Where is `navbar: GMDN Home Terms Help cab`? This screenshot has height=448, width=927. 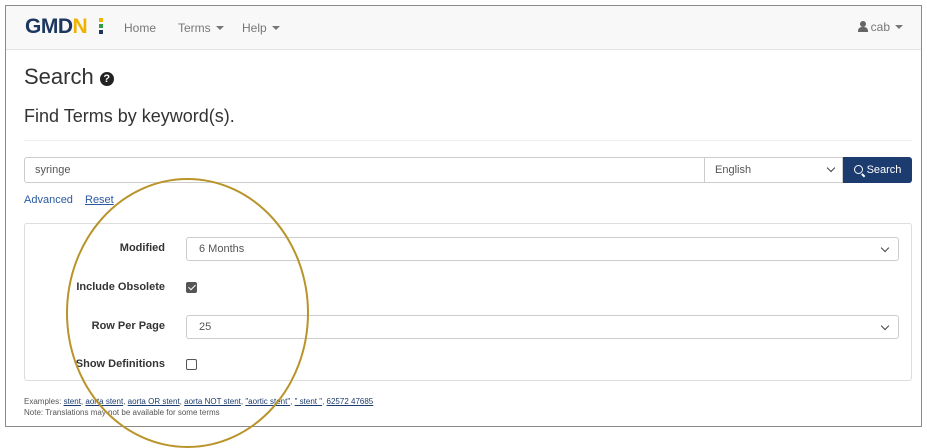 navbar: GMDN Home Terms Help cab is located at coordinates (463, 28).